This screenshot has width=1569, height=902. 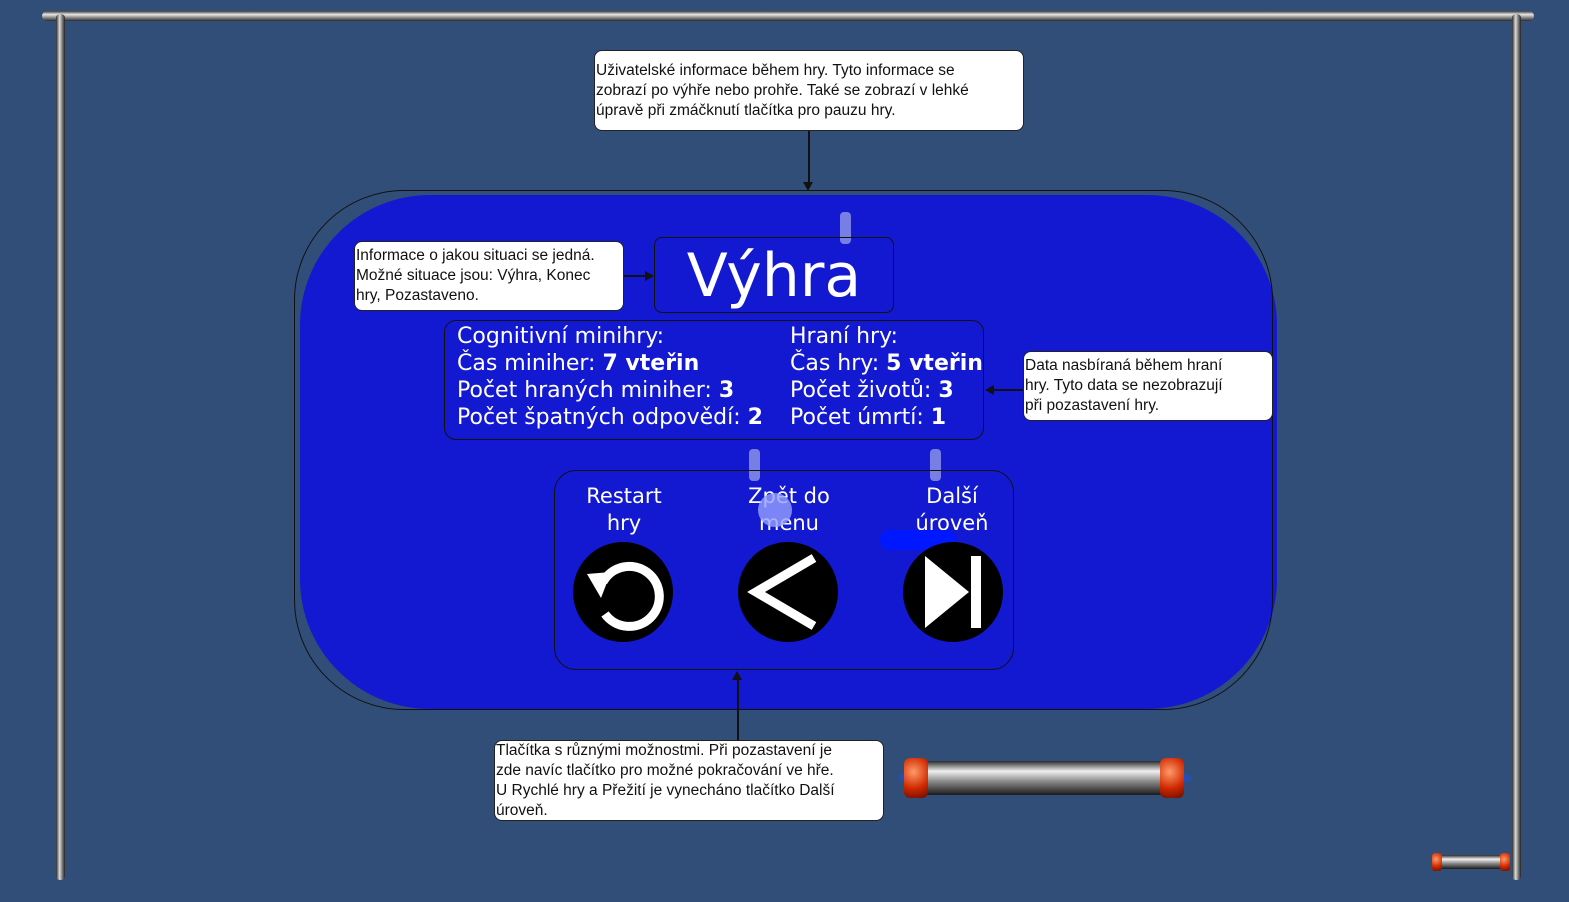 I want to click on minigames-time: Čas miniher: 7 vteřin, so click(x=610, y=363).